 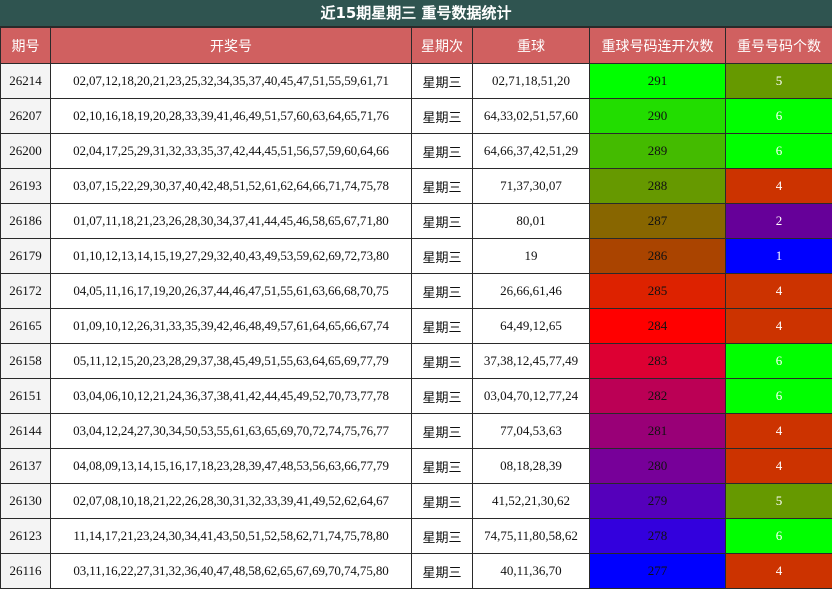 I want to click on cell-seq-count: 287, so click(x=657, y=221).